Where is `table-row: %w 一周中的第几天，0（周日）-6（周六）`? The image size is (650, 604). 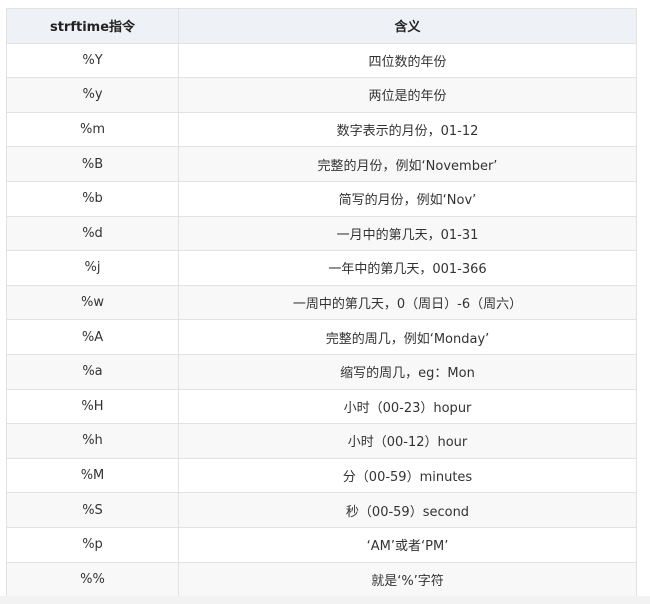 table-row: %w 一周中的第几天，0（周日）-6（周六） is located at coordinates (321, 302).